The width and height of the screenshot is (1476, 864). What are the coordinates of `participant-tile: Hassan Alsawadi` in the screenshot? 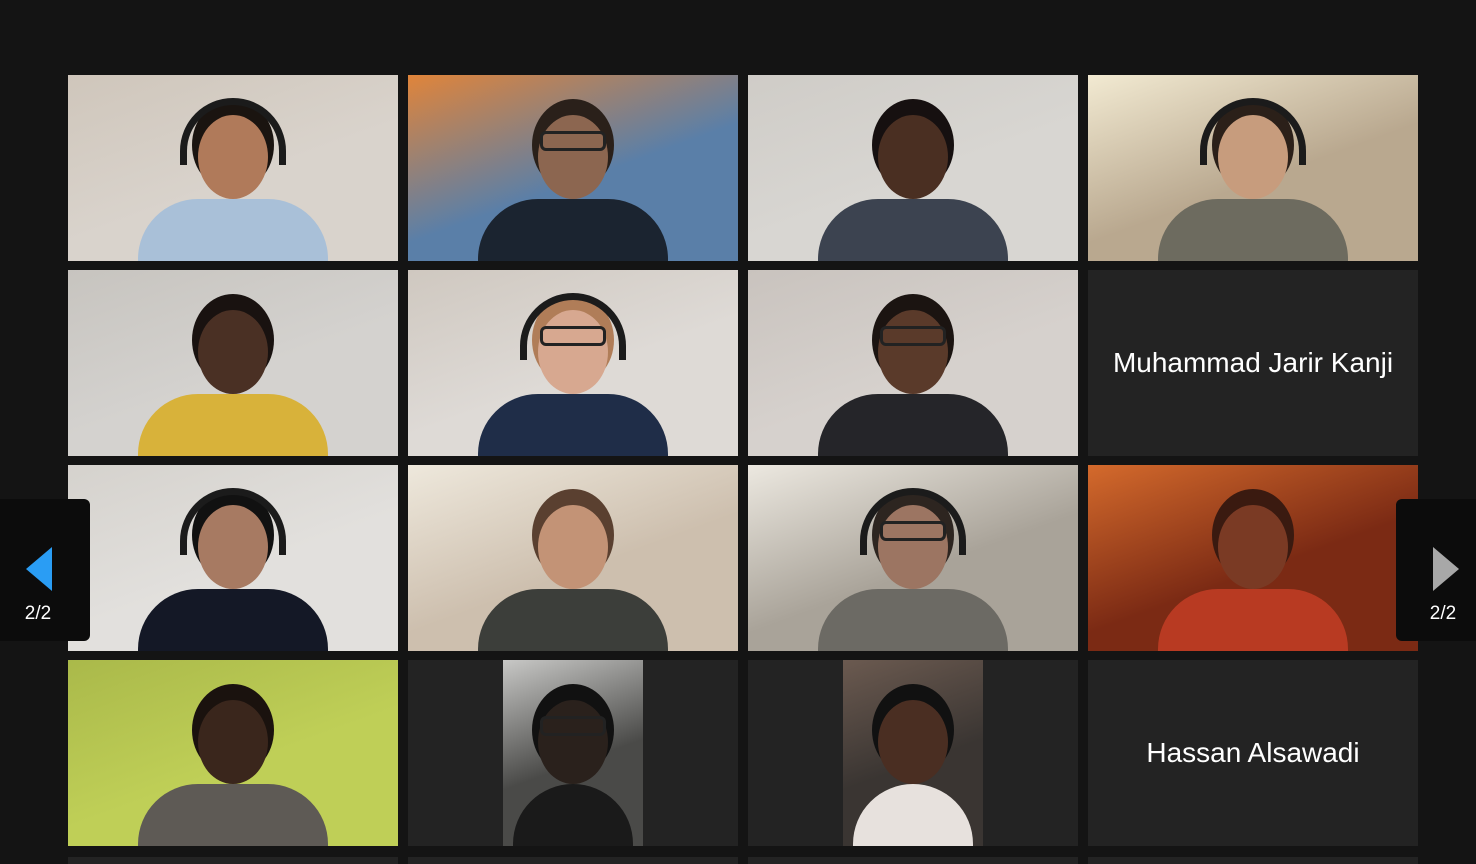 It's located at (1253, 753).